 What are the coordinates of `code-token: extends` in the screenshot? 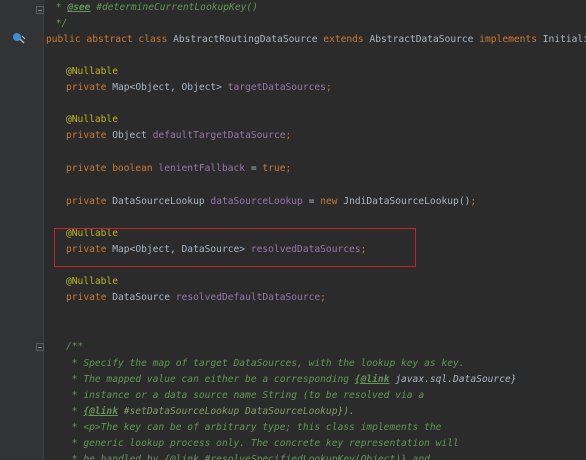 It's located at (346, 39).